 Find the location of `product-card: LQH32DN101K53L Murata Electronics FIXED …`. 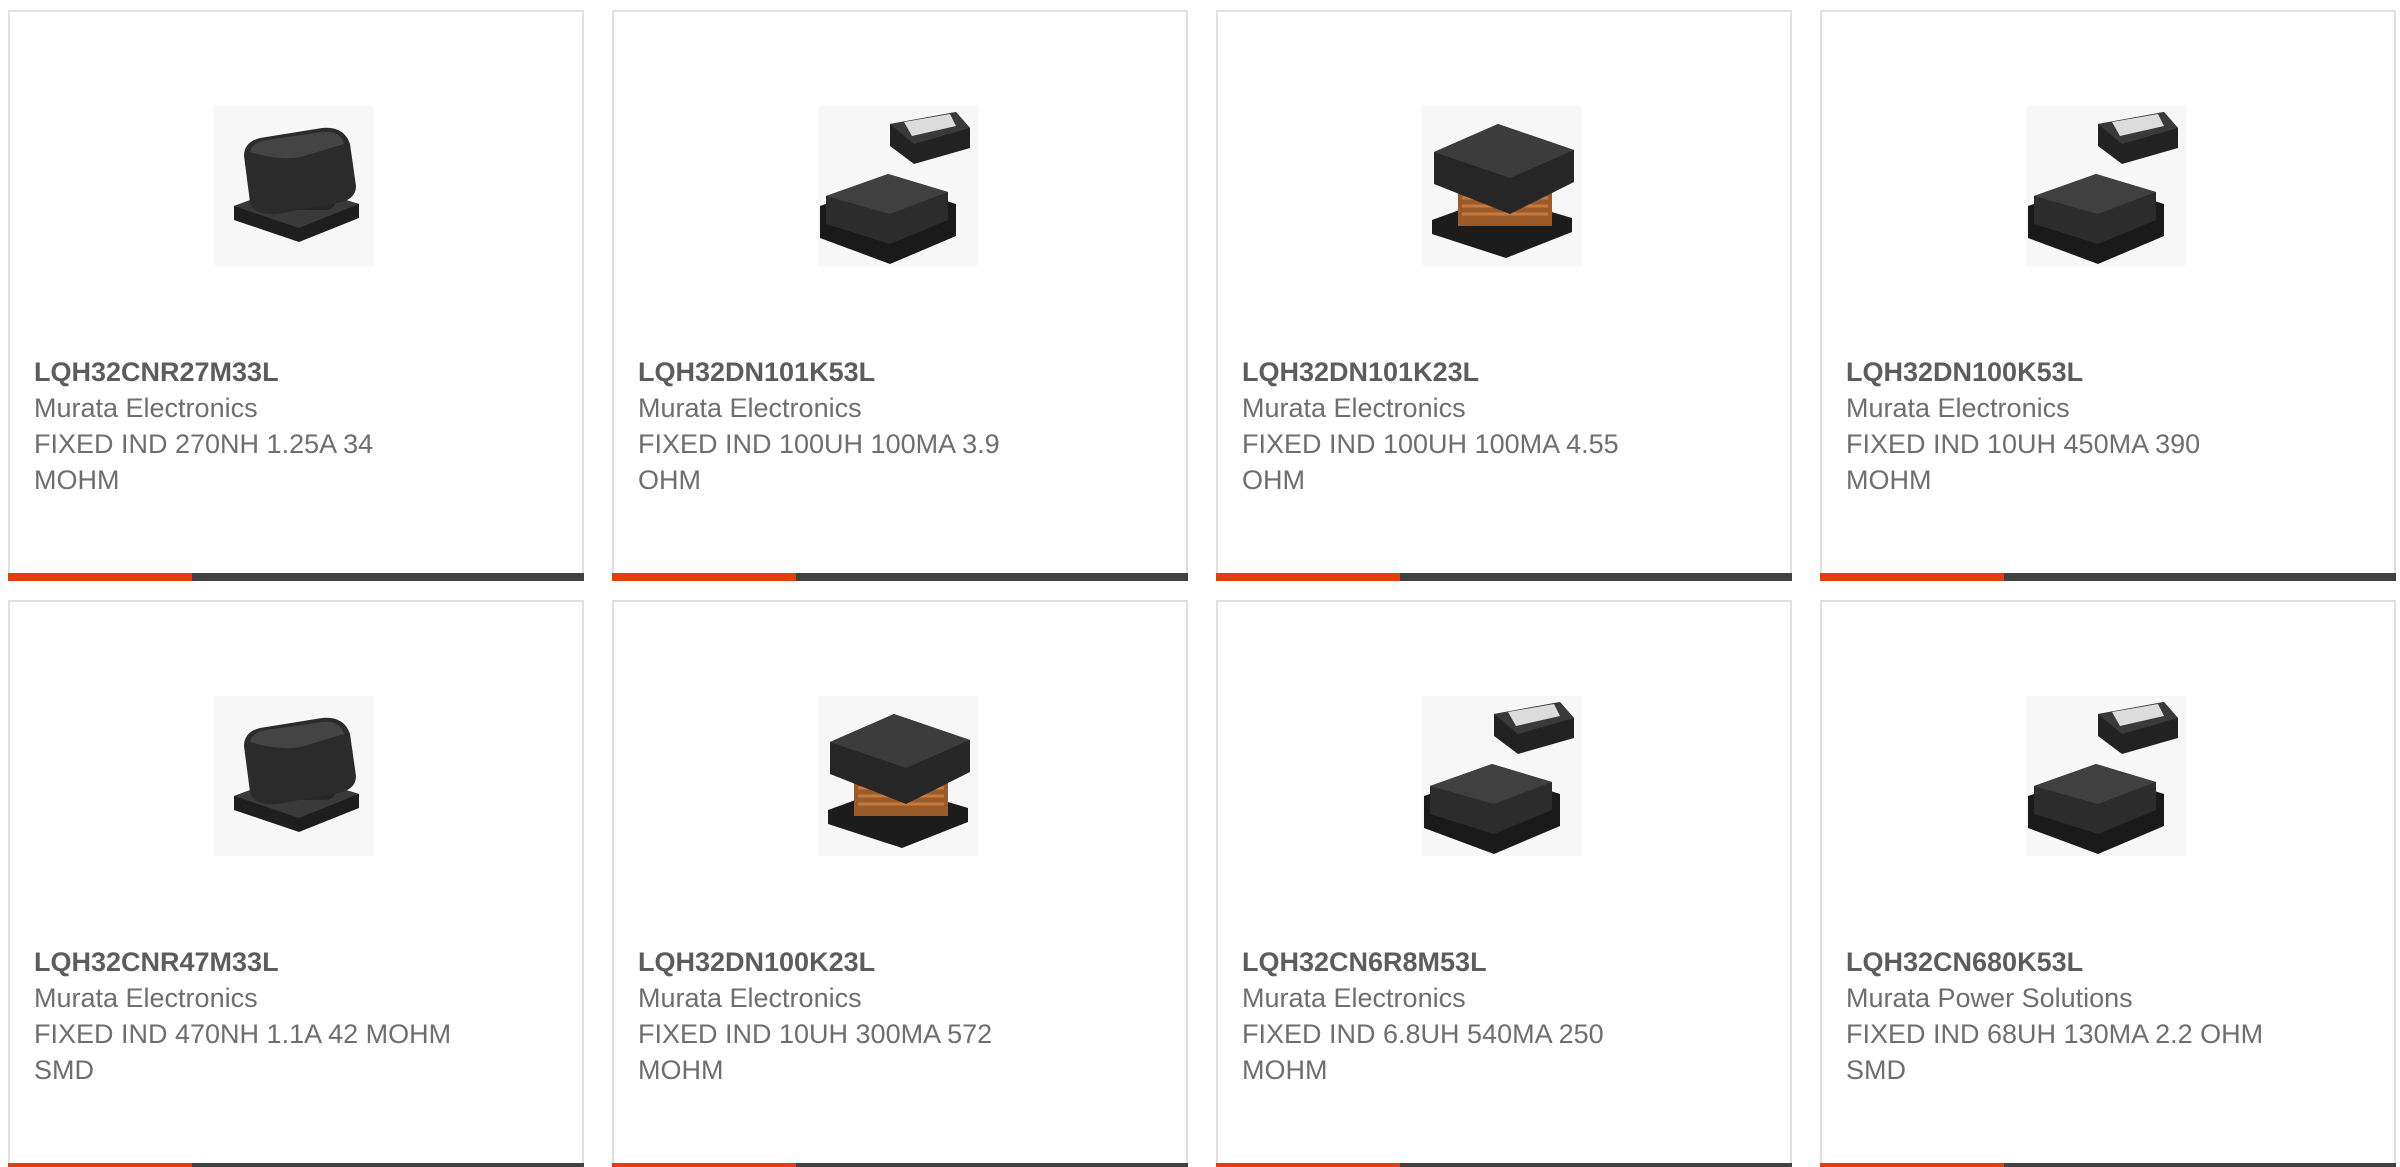

product-card: LQH32DN101K53L Murata Electronics FIXED … is located at coordinates (900, 295).